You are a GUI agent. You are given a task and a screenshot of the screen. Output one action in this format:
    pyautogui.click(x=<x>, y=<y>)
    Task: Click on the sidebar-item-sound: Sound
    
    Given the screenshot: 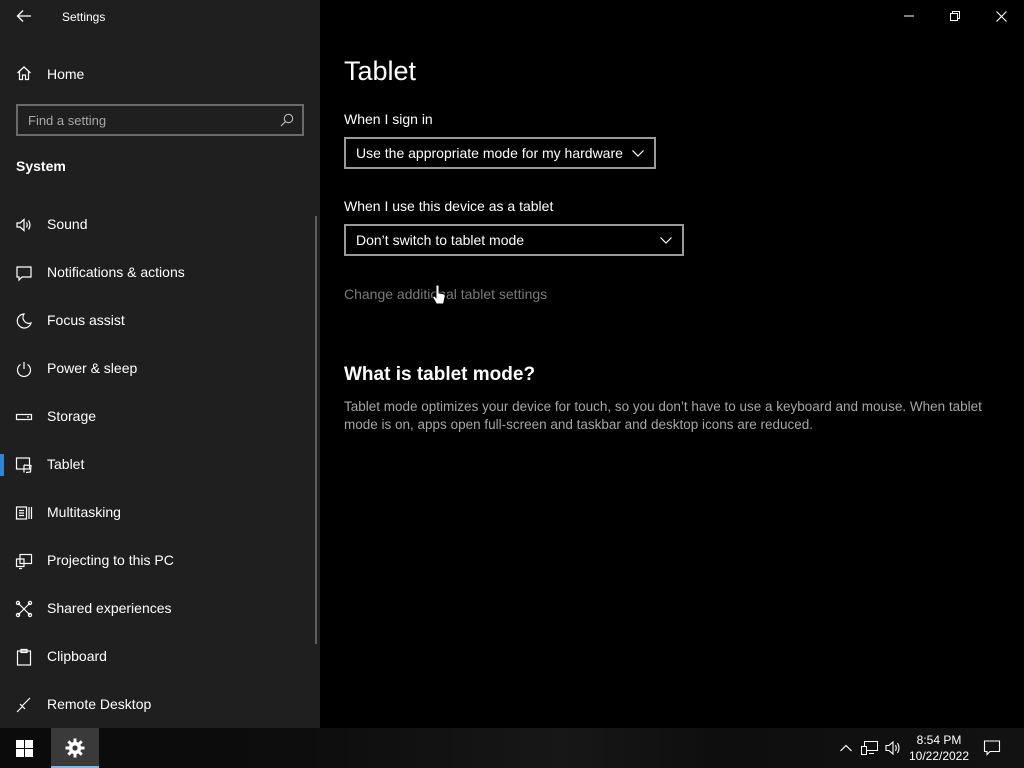 What is the action you would take?
    pyautogui.click(x=155, y=224)
    